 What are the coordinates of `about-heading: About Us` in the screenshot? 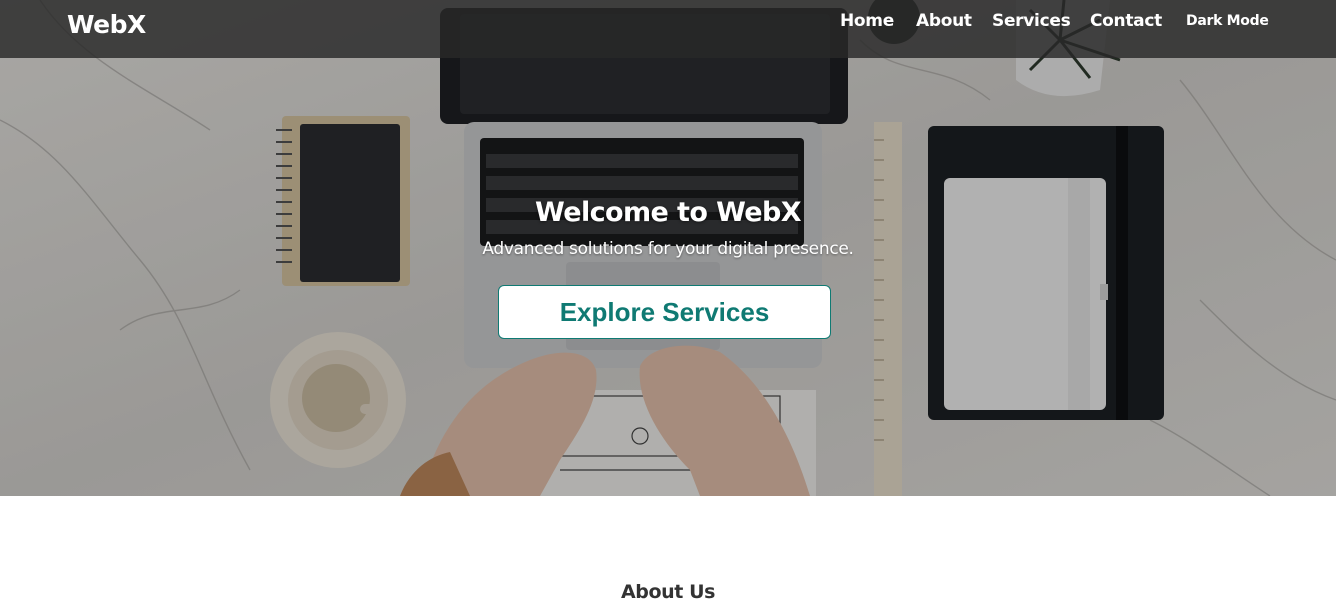 It's located at (668, 591).